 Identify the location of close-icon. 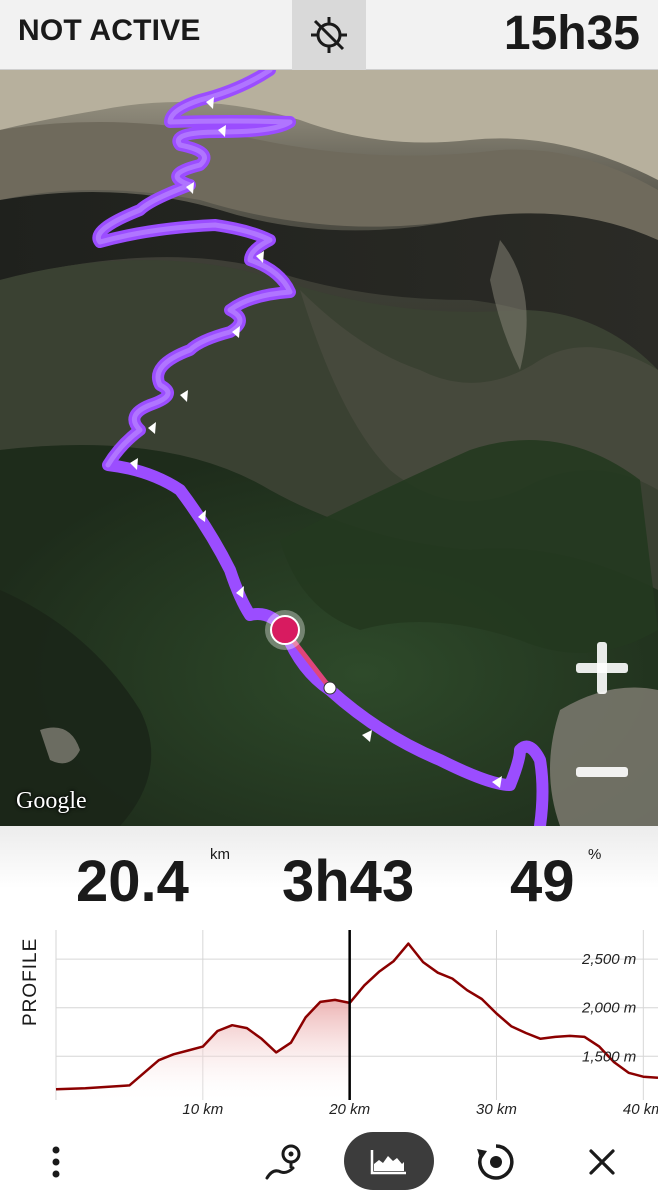
(602, 1162).